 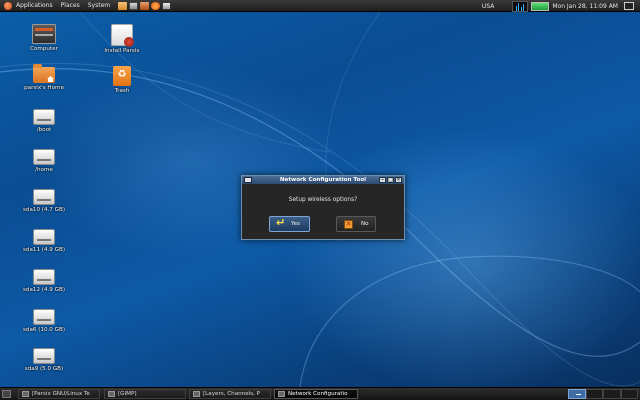 I want to click on trash-icon, so click(x=122, y=76).